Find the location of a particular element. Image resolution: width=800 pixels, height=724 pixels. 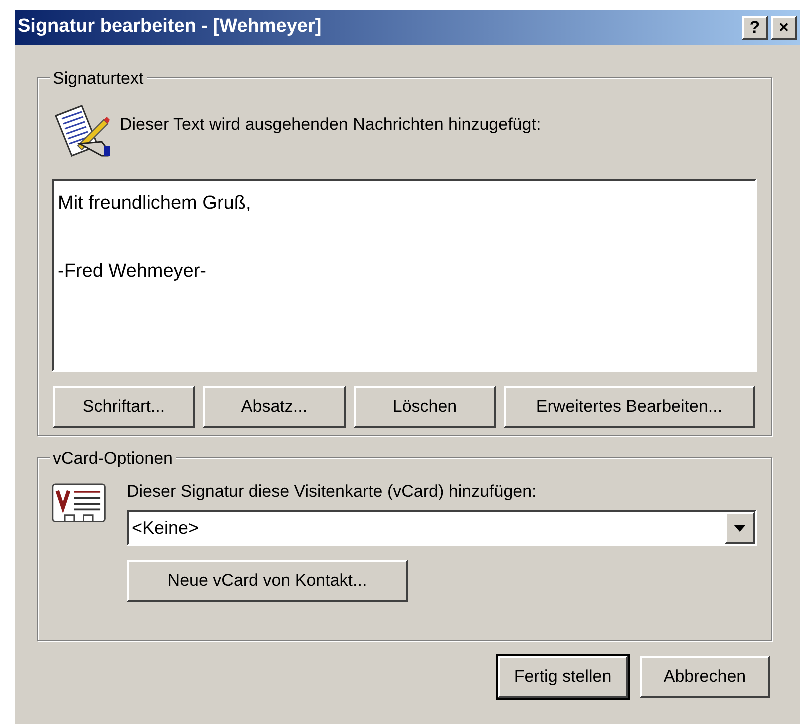

help-button: ? is located at coordinates (755, 28).